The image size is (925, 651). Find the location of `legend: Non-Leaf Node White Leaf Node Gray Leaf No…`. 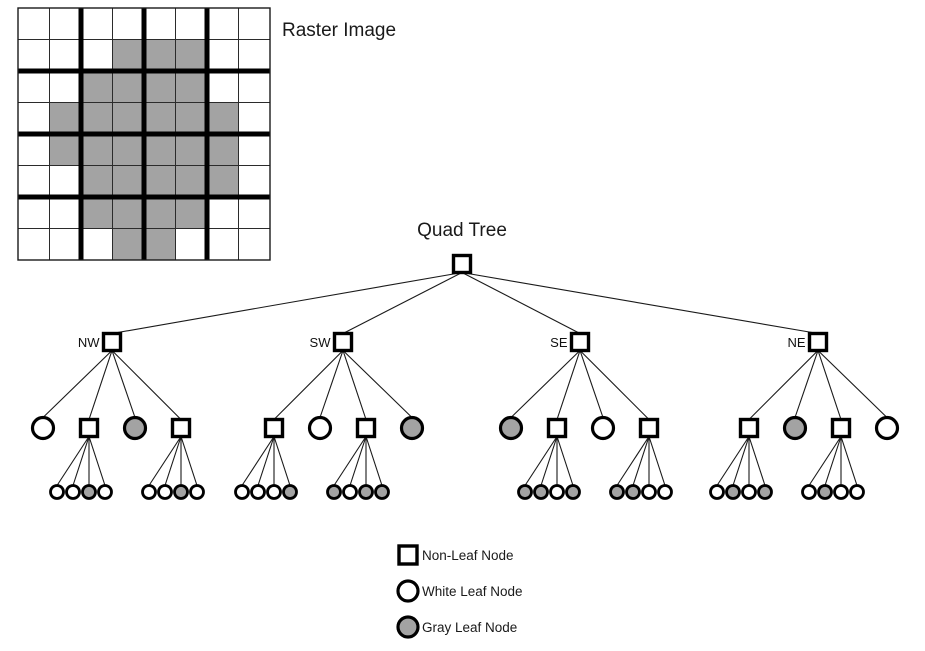

legend: Non-Leaf Node White Leaf Node Gray Leaf No… is located at coordinates (459, 591).